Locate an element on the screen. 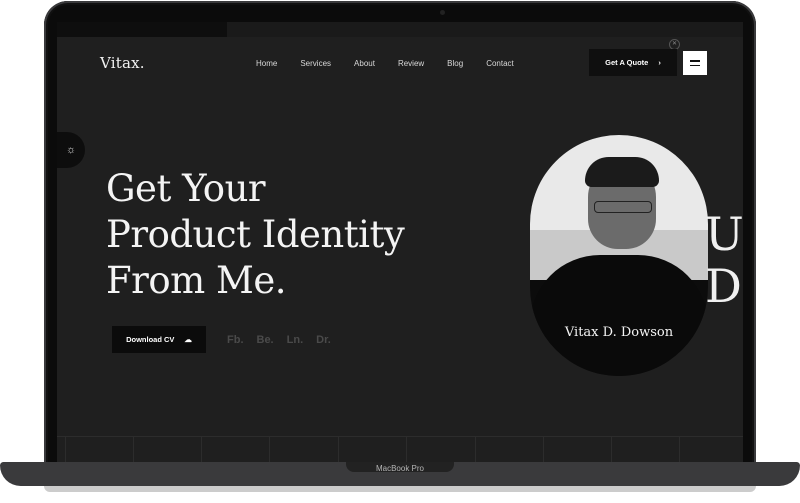 This screenshot has height=503, width=800. get-quote-button: Get A Quote › is located at coordinates (633, 62).